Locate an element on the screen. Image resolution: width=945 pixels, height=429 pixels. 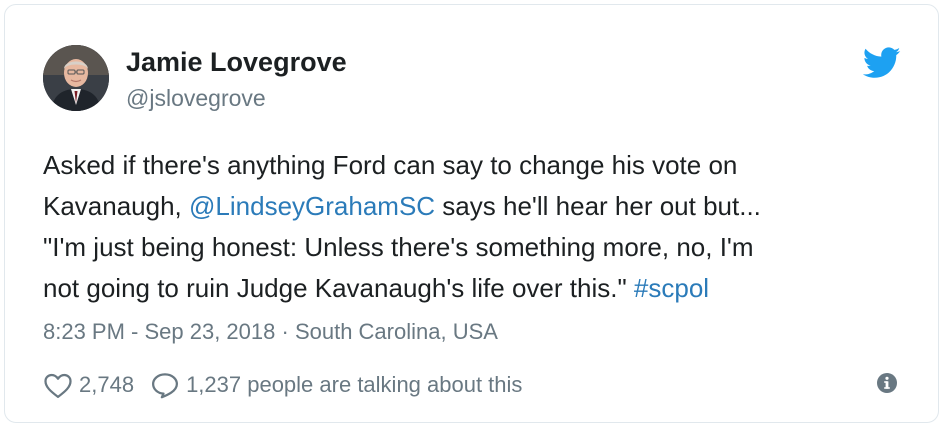
author-name: Jamie Lovegrove is located at coordinates (236, 62).